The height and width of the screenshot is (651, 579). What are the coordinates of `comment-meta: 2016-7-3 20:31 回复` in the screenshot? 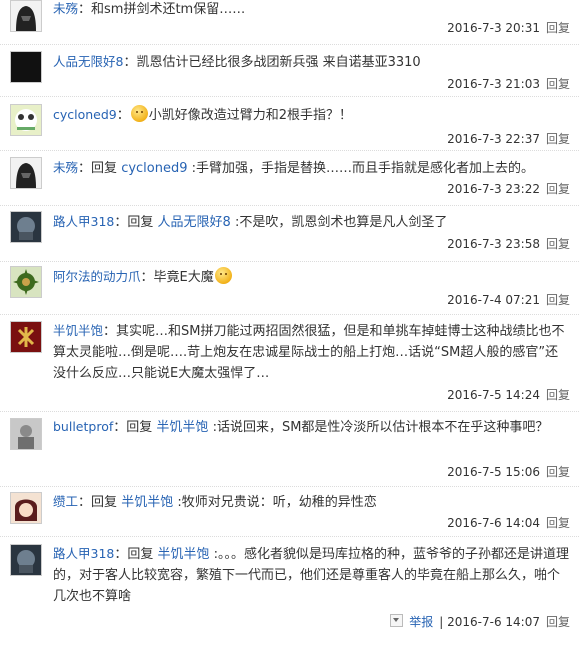 It's located at (508, 28).